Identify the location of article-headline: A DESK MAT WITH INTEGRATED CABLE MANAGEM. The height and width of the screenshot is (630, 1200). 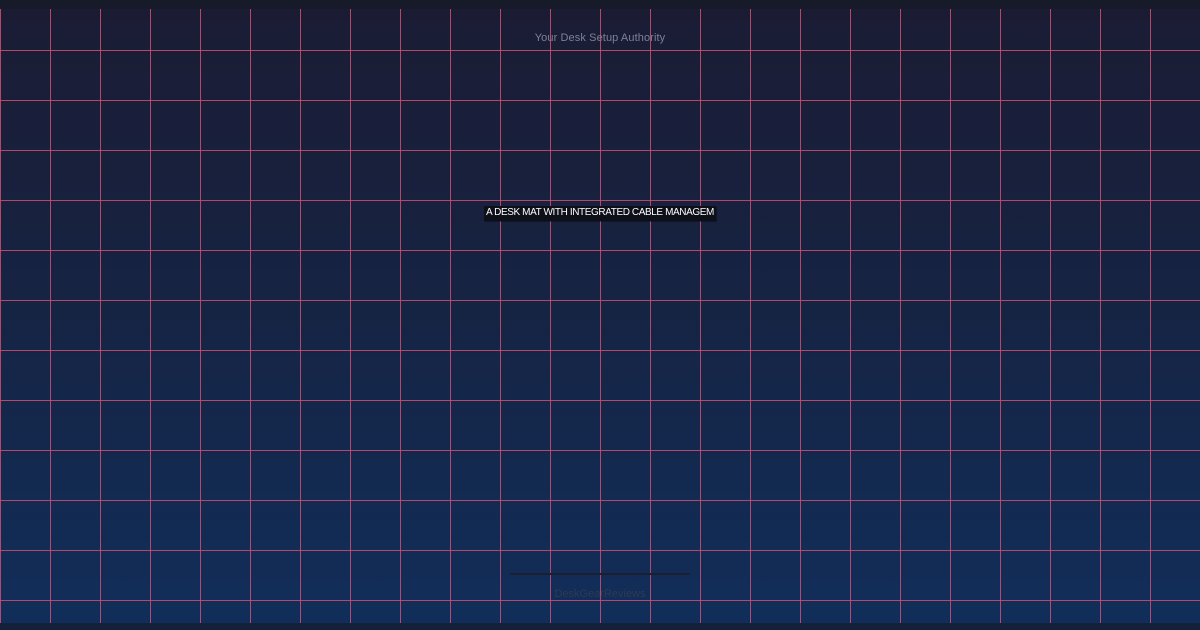
(600, 213).